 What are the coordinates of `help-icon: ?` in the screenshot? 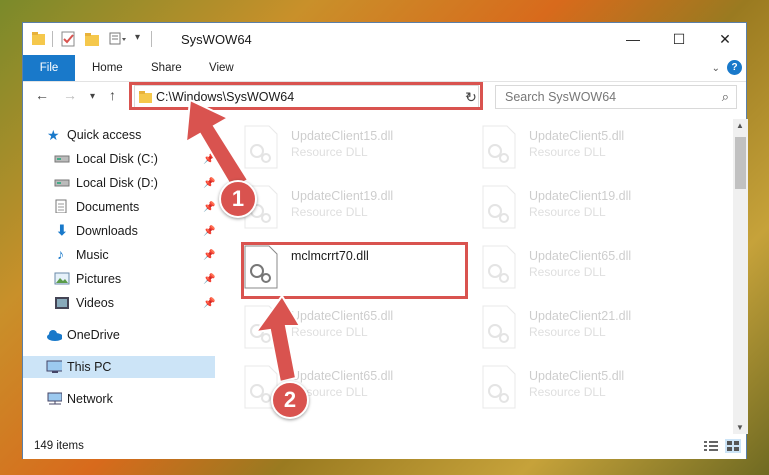 It's located at (734, 67).